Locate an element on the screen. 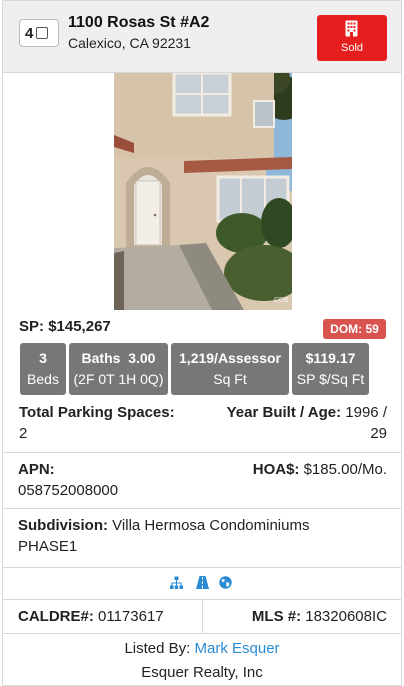  sold-status-label: Sold is located at coordinates (352, 48).